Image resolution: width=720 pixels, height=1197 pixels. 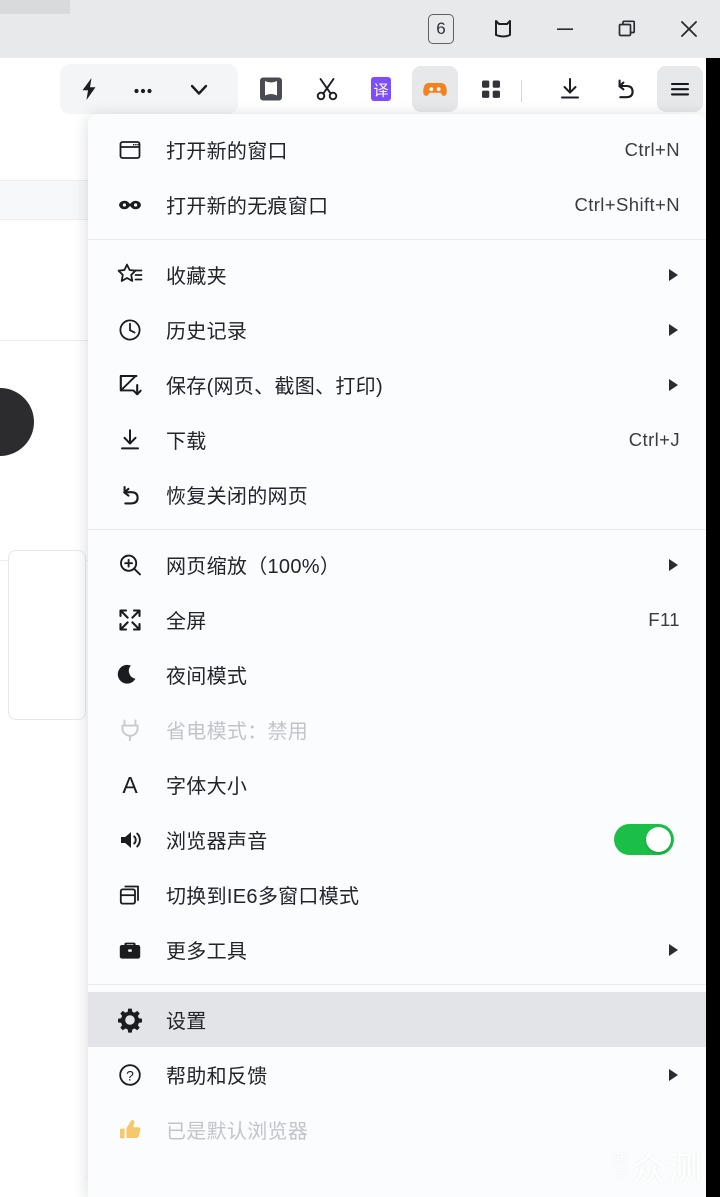 I want to click on apps-grid-icon, so click(x=491, y=89).